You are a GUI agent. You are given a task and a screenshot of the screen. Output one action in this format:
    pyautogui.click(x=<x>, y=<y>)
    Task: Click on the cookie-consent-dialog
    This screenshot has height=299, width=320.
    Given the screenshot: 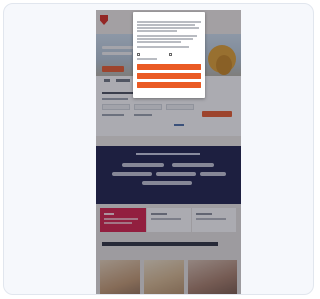 What is the action you would take?
    pyautogui.click(x=169, y=55)
    